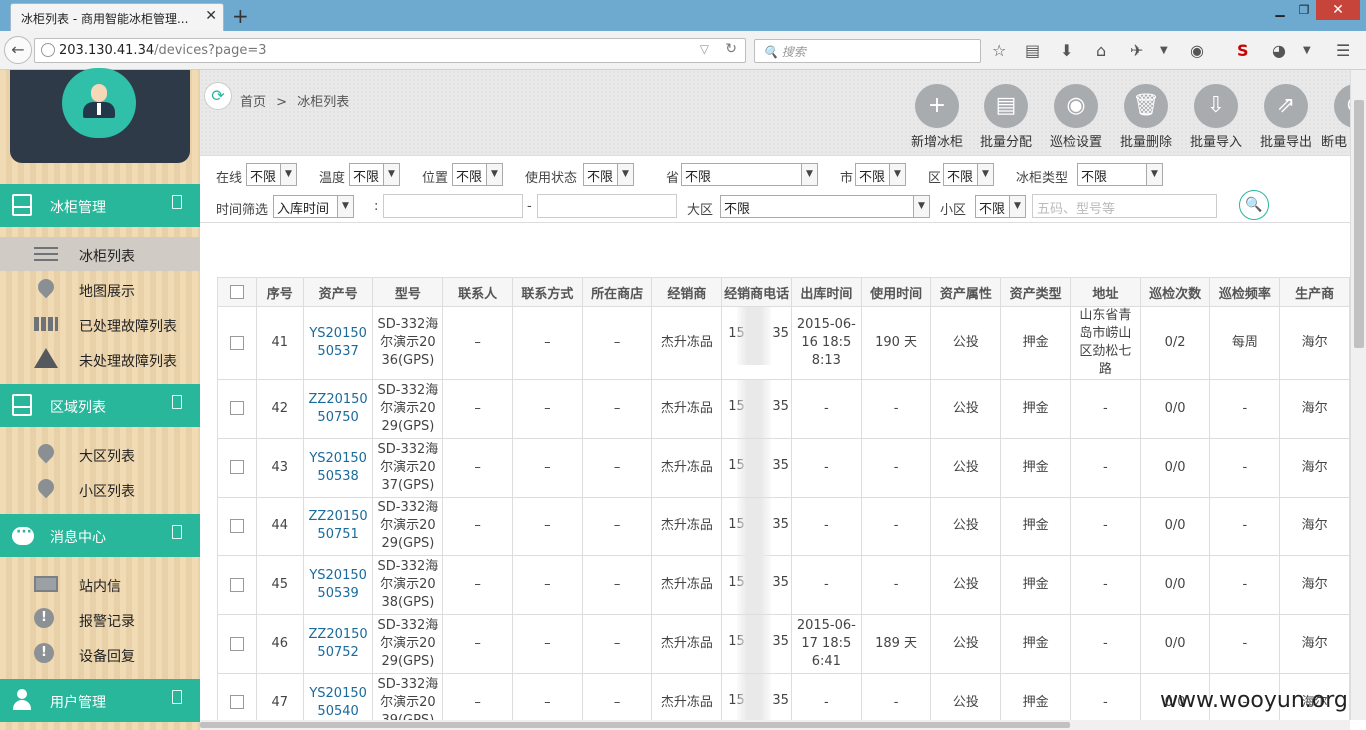  Describe the element at coordinates (477, 174) in the screenshot. I see `position-select: 不限 ▼` at that location.